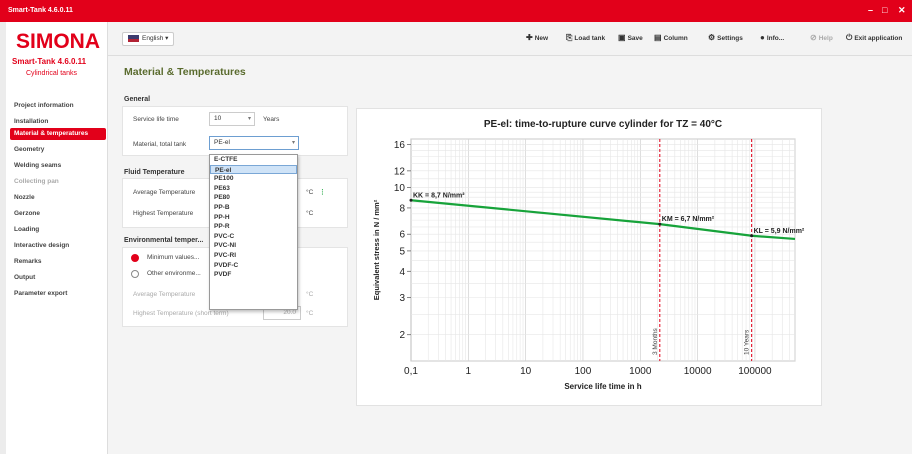 This screenshot has width=912, height=454. What do you see at coordinates (402, 272) in the screenshot?
I see `y-tick-label: 4` at bounding box center [402, 272].